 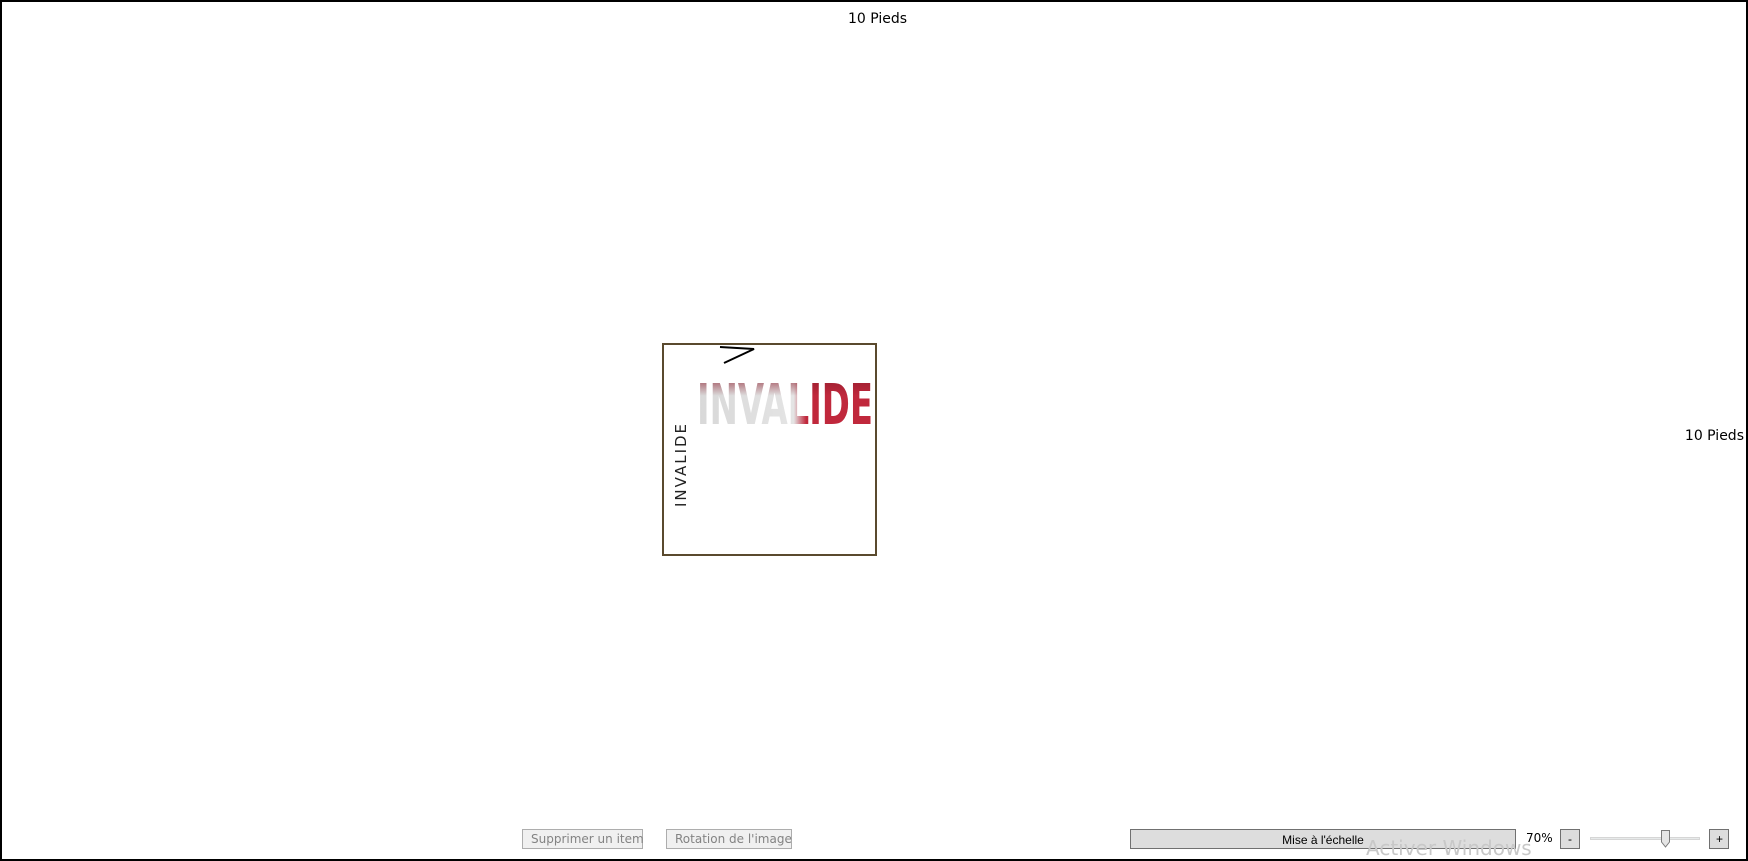 I want to click on item-image: INVALIDE INVALIDE INVALIDE, so click(x=772, y=426).